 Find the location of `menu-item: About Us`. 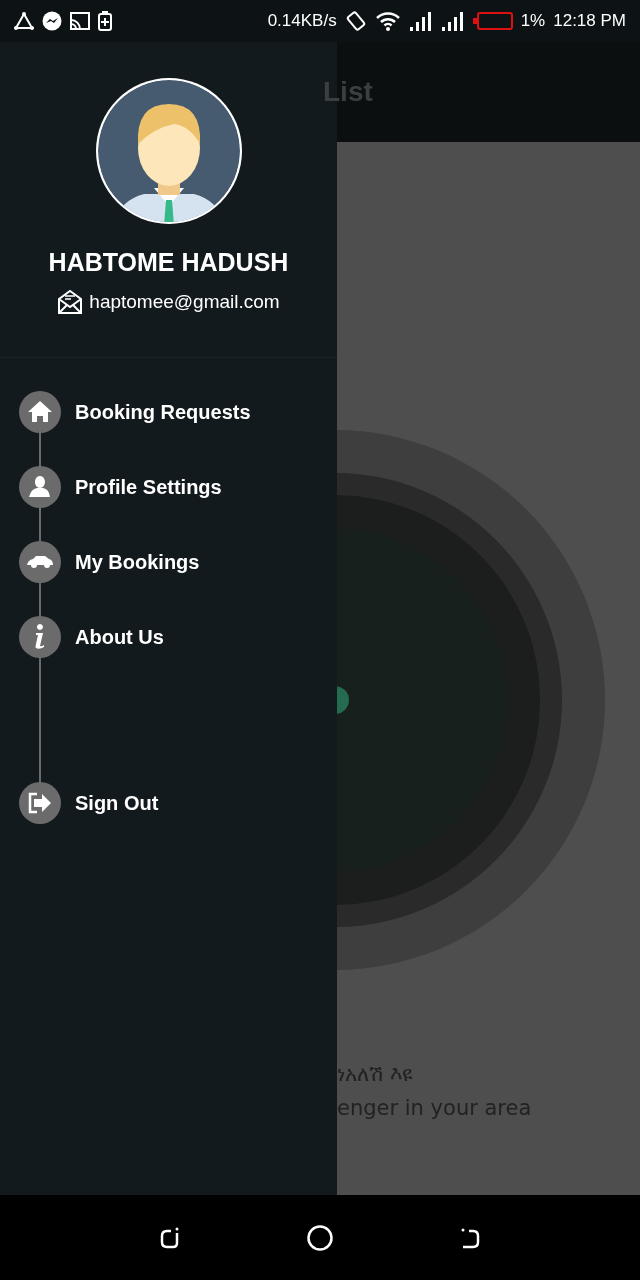

menu-item: About Us is located at coordinates (91, 637).